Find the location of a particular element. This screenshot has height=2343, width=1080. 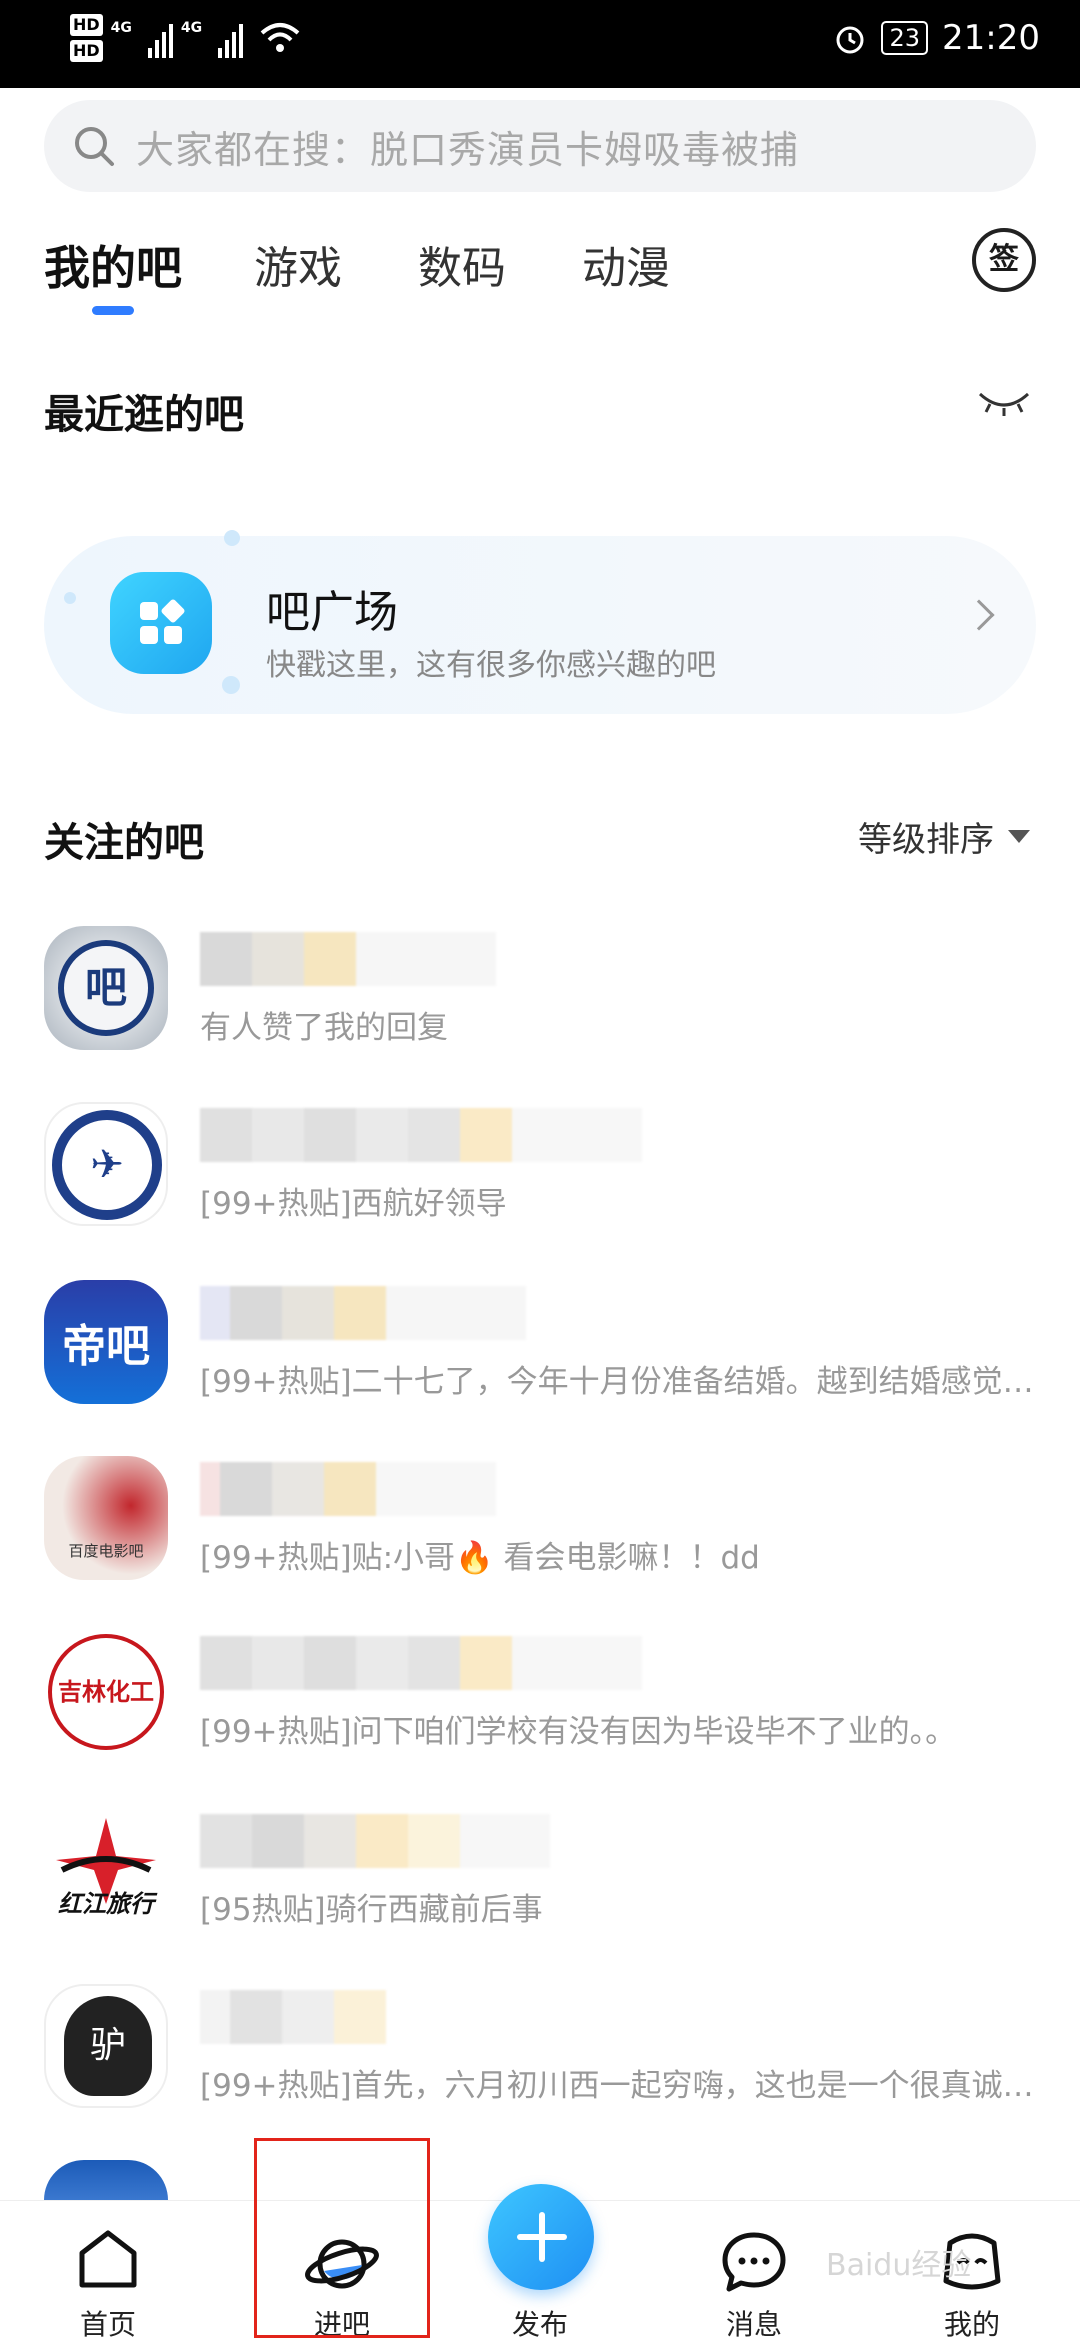

nav-mine-label: 我的 is located at coordinates (971, 2324).